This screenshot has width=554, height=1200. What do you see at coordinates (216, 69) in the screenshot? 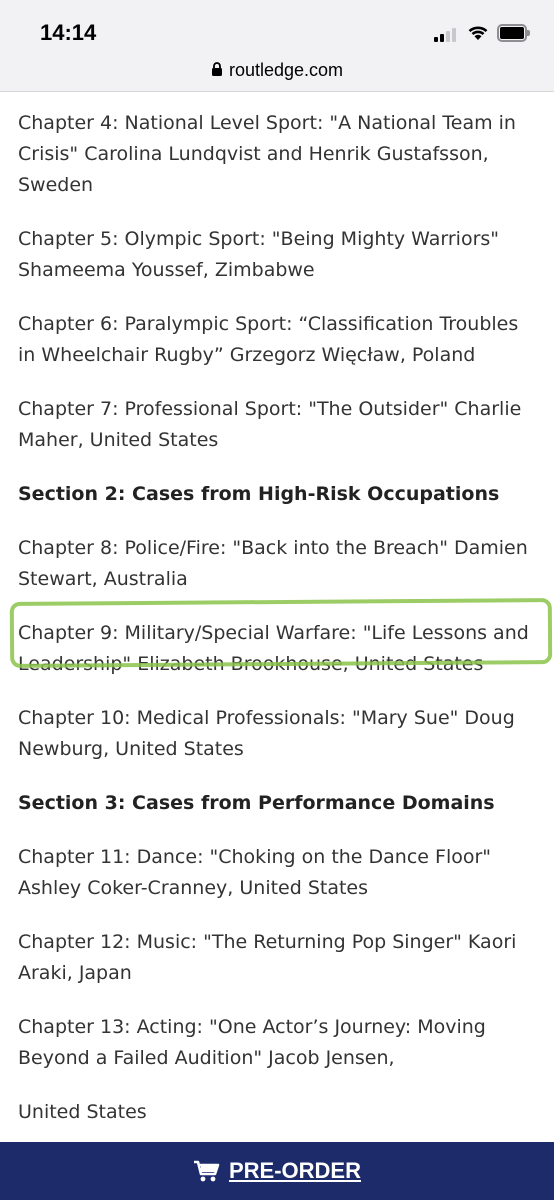
I see `lock-icon` at bounding box center [216, 69].